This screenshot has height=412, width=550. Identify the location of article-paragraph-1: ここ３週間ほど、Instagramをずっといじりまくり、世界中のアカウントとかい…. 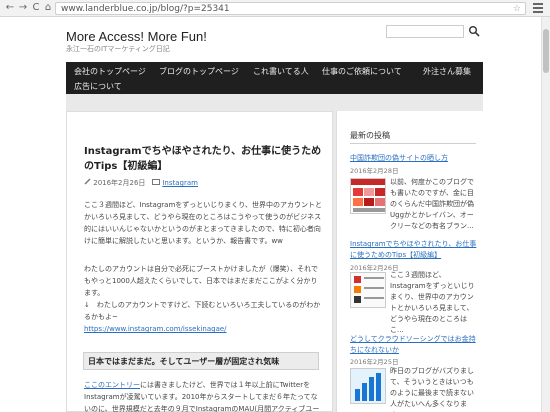
(203, 223).